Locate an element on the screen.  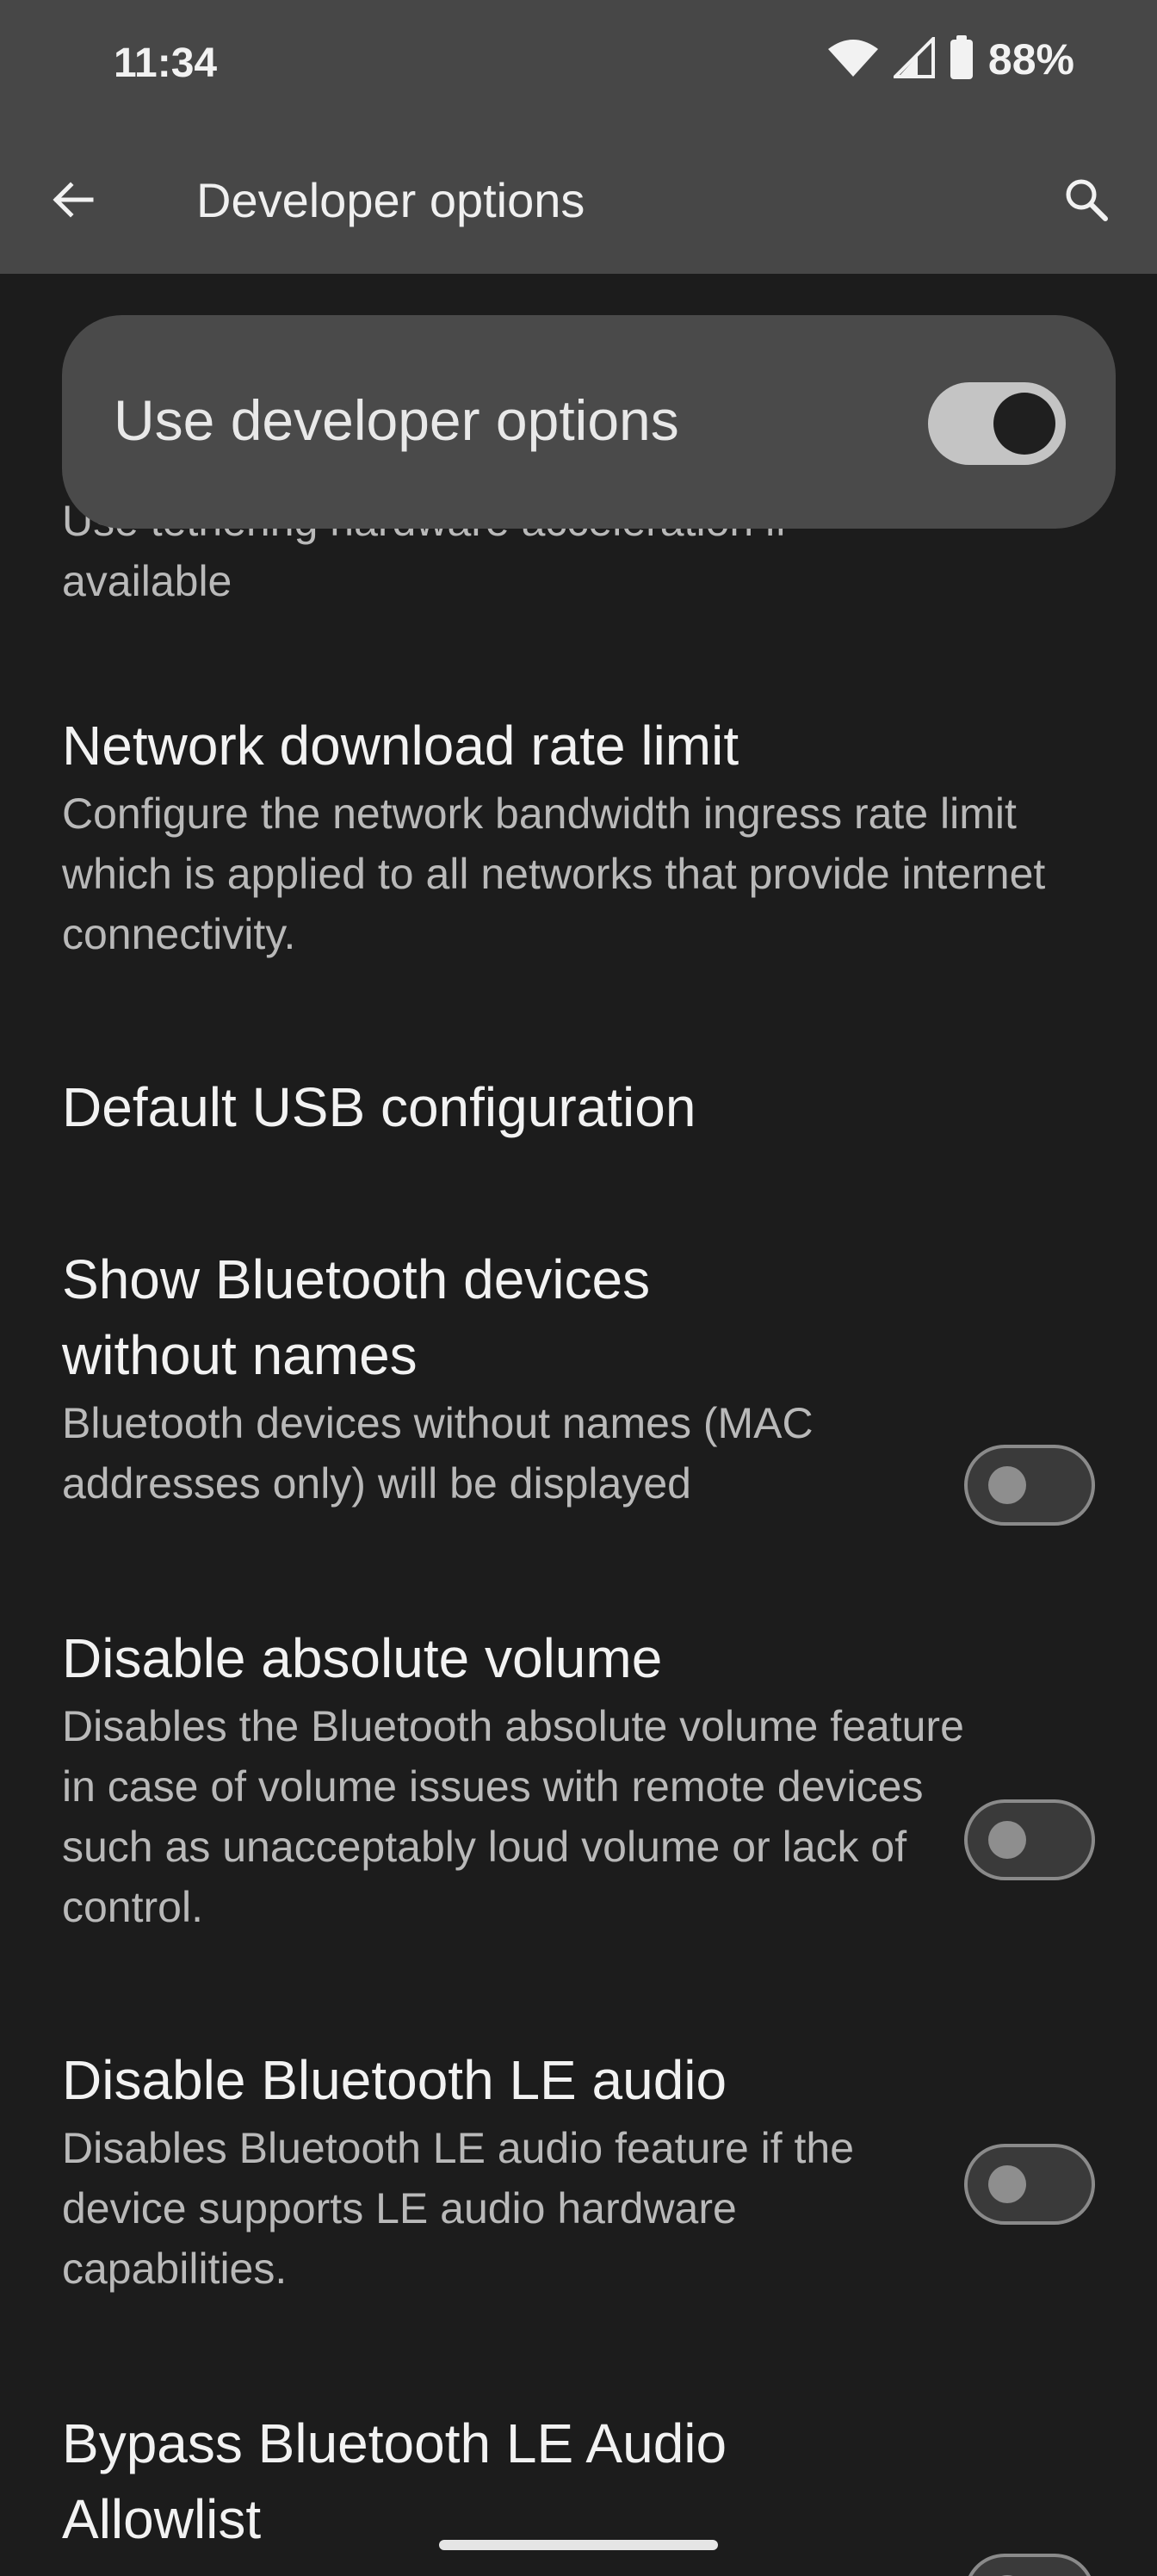
setting-title: Default USB configuration is located at coordinates (379, 1107).